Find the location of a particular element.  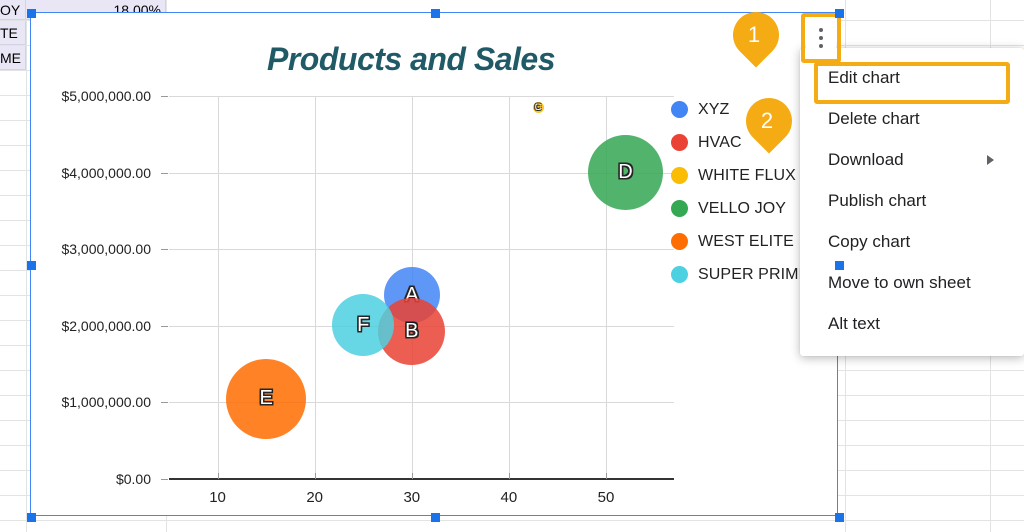

menu-item-label: Alt text is located at coordinates (854, 323).